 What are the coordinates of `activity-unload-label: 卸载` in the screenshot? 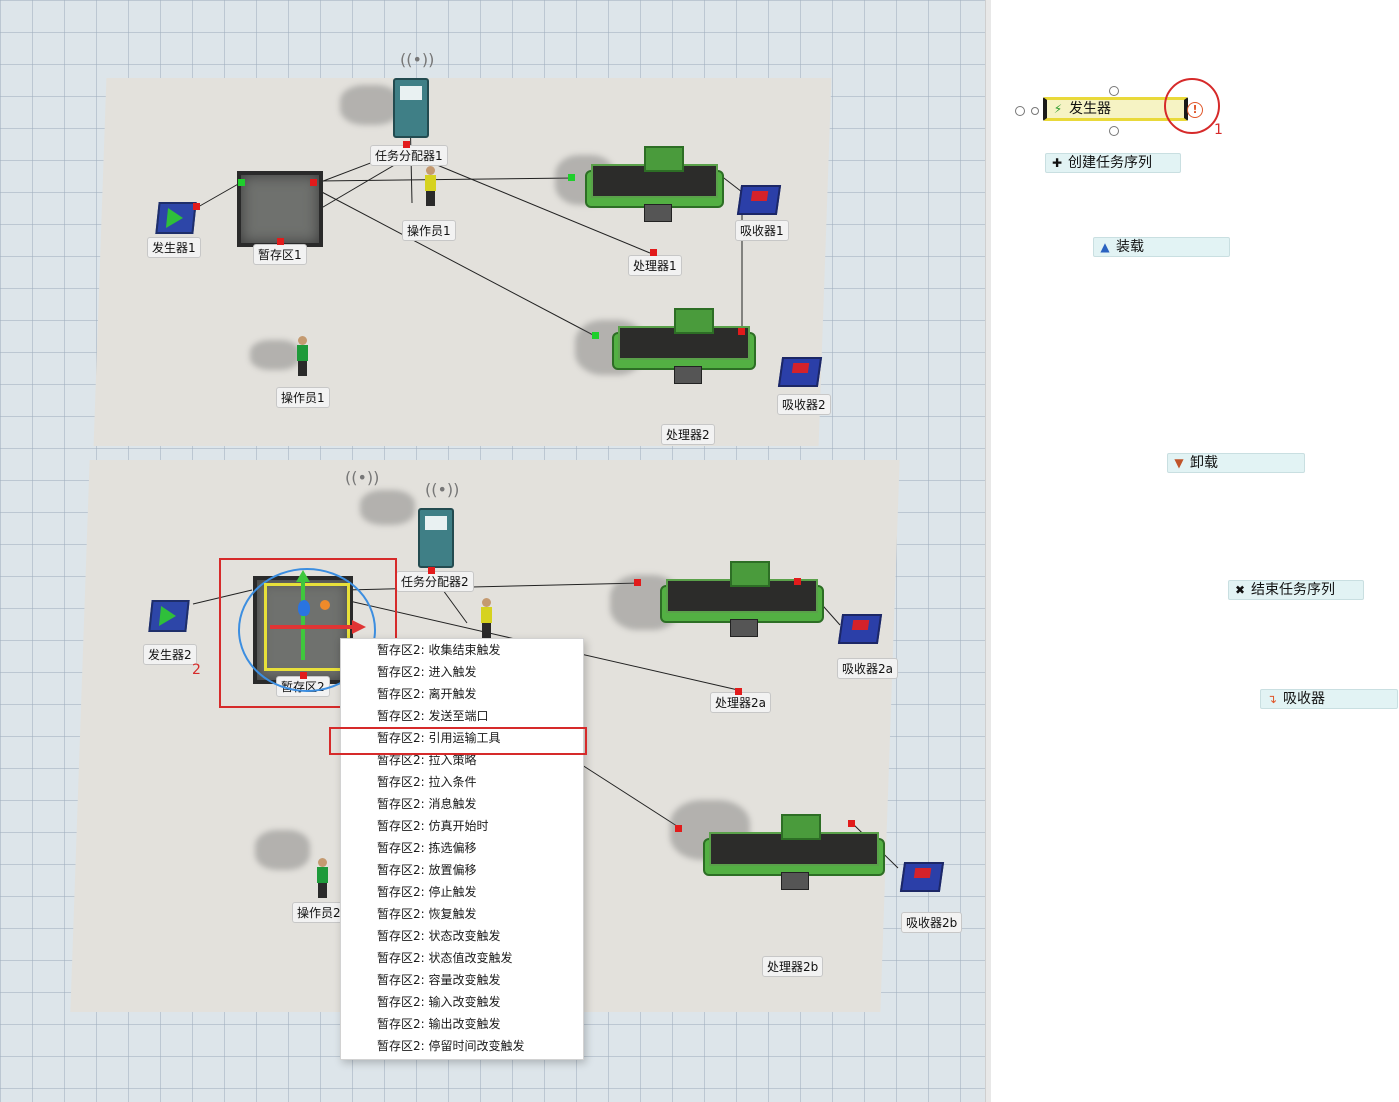 It's located at (1204, 463).